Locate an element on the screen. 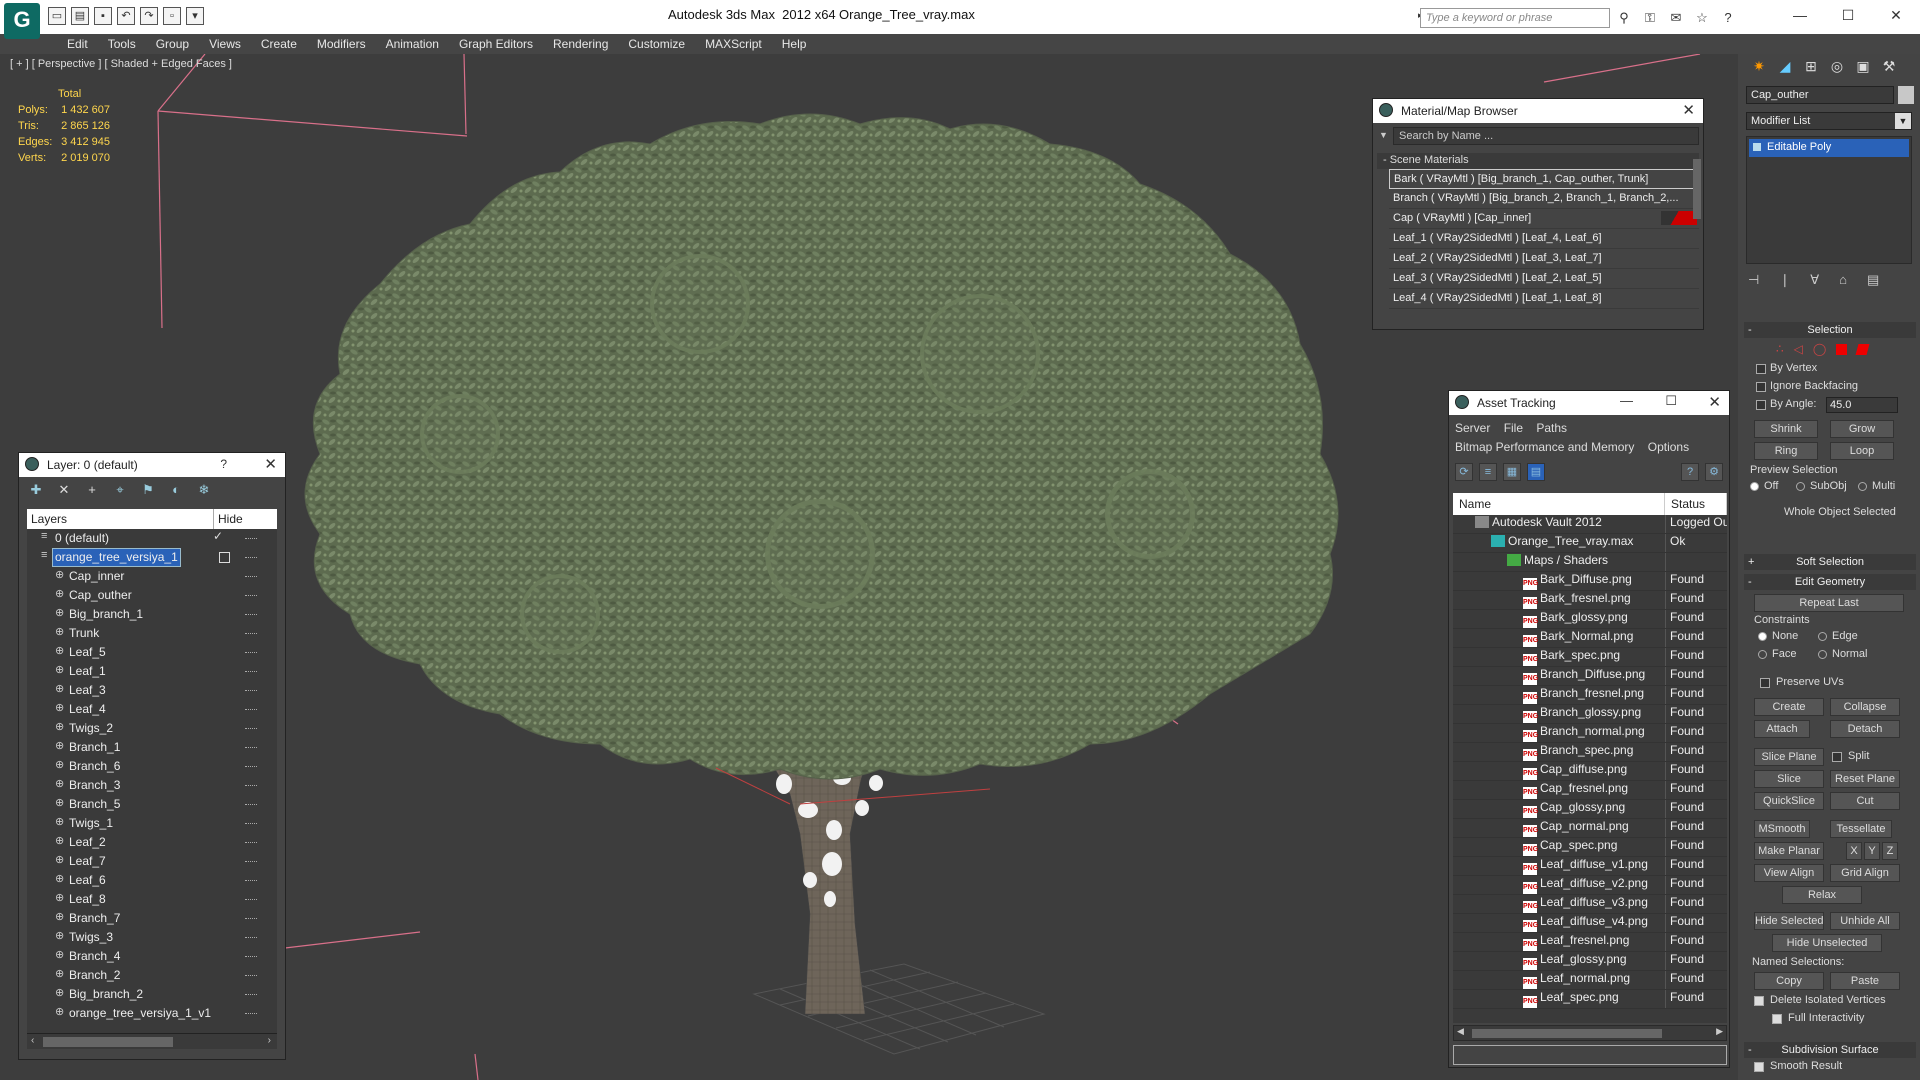  asset-row: PNG Leaf_spec.png Found is located at coordinates (1590, 999).